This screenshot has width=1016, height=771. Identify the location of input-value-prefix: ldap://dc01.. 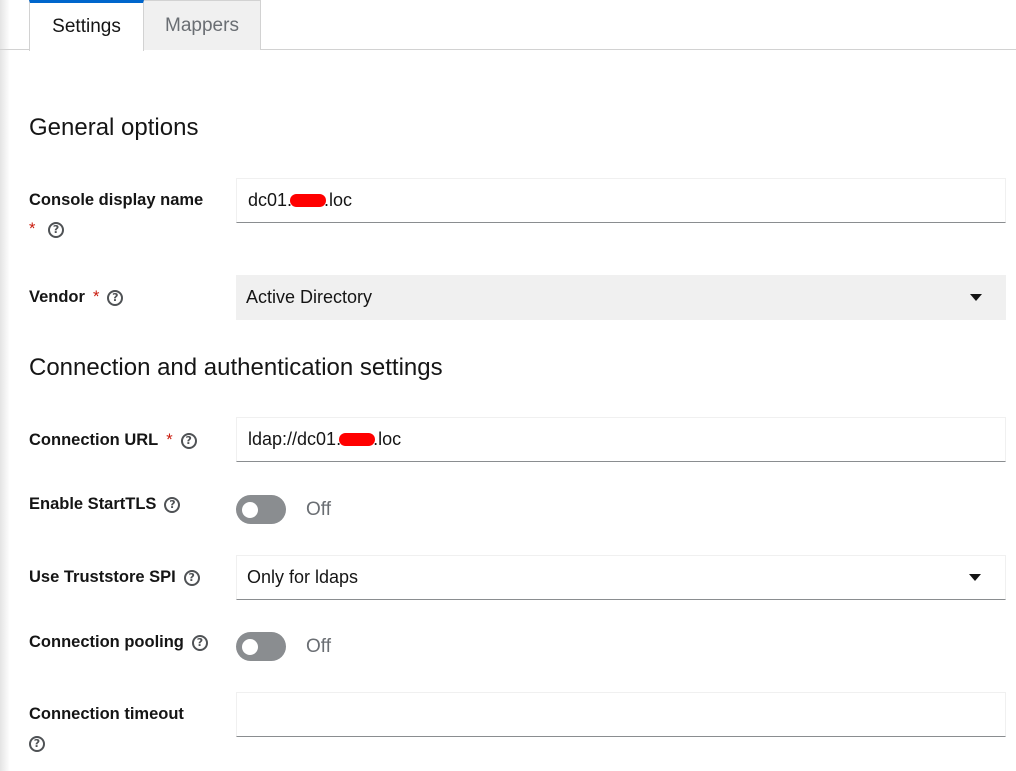
(295, 439).